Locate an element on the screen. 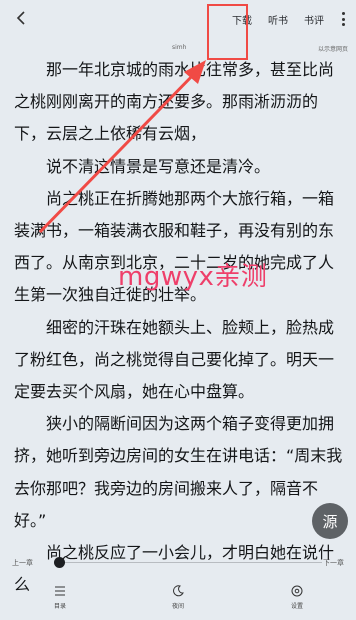 Image resolution: width=356 pixels, height=620 pixels. nav-night-label: 夜间 is located at coordinates (177, 606).